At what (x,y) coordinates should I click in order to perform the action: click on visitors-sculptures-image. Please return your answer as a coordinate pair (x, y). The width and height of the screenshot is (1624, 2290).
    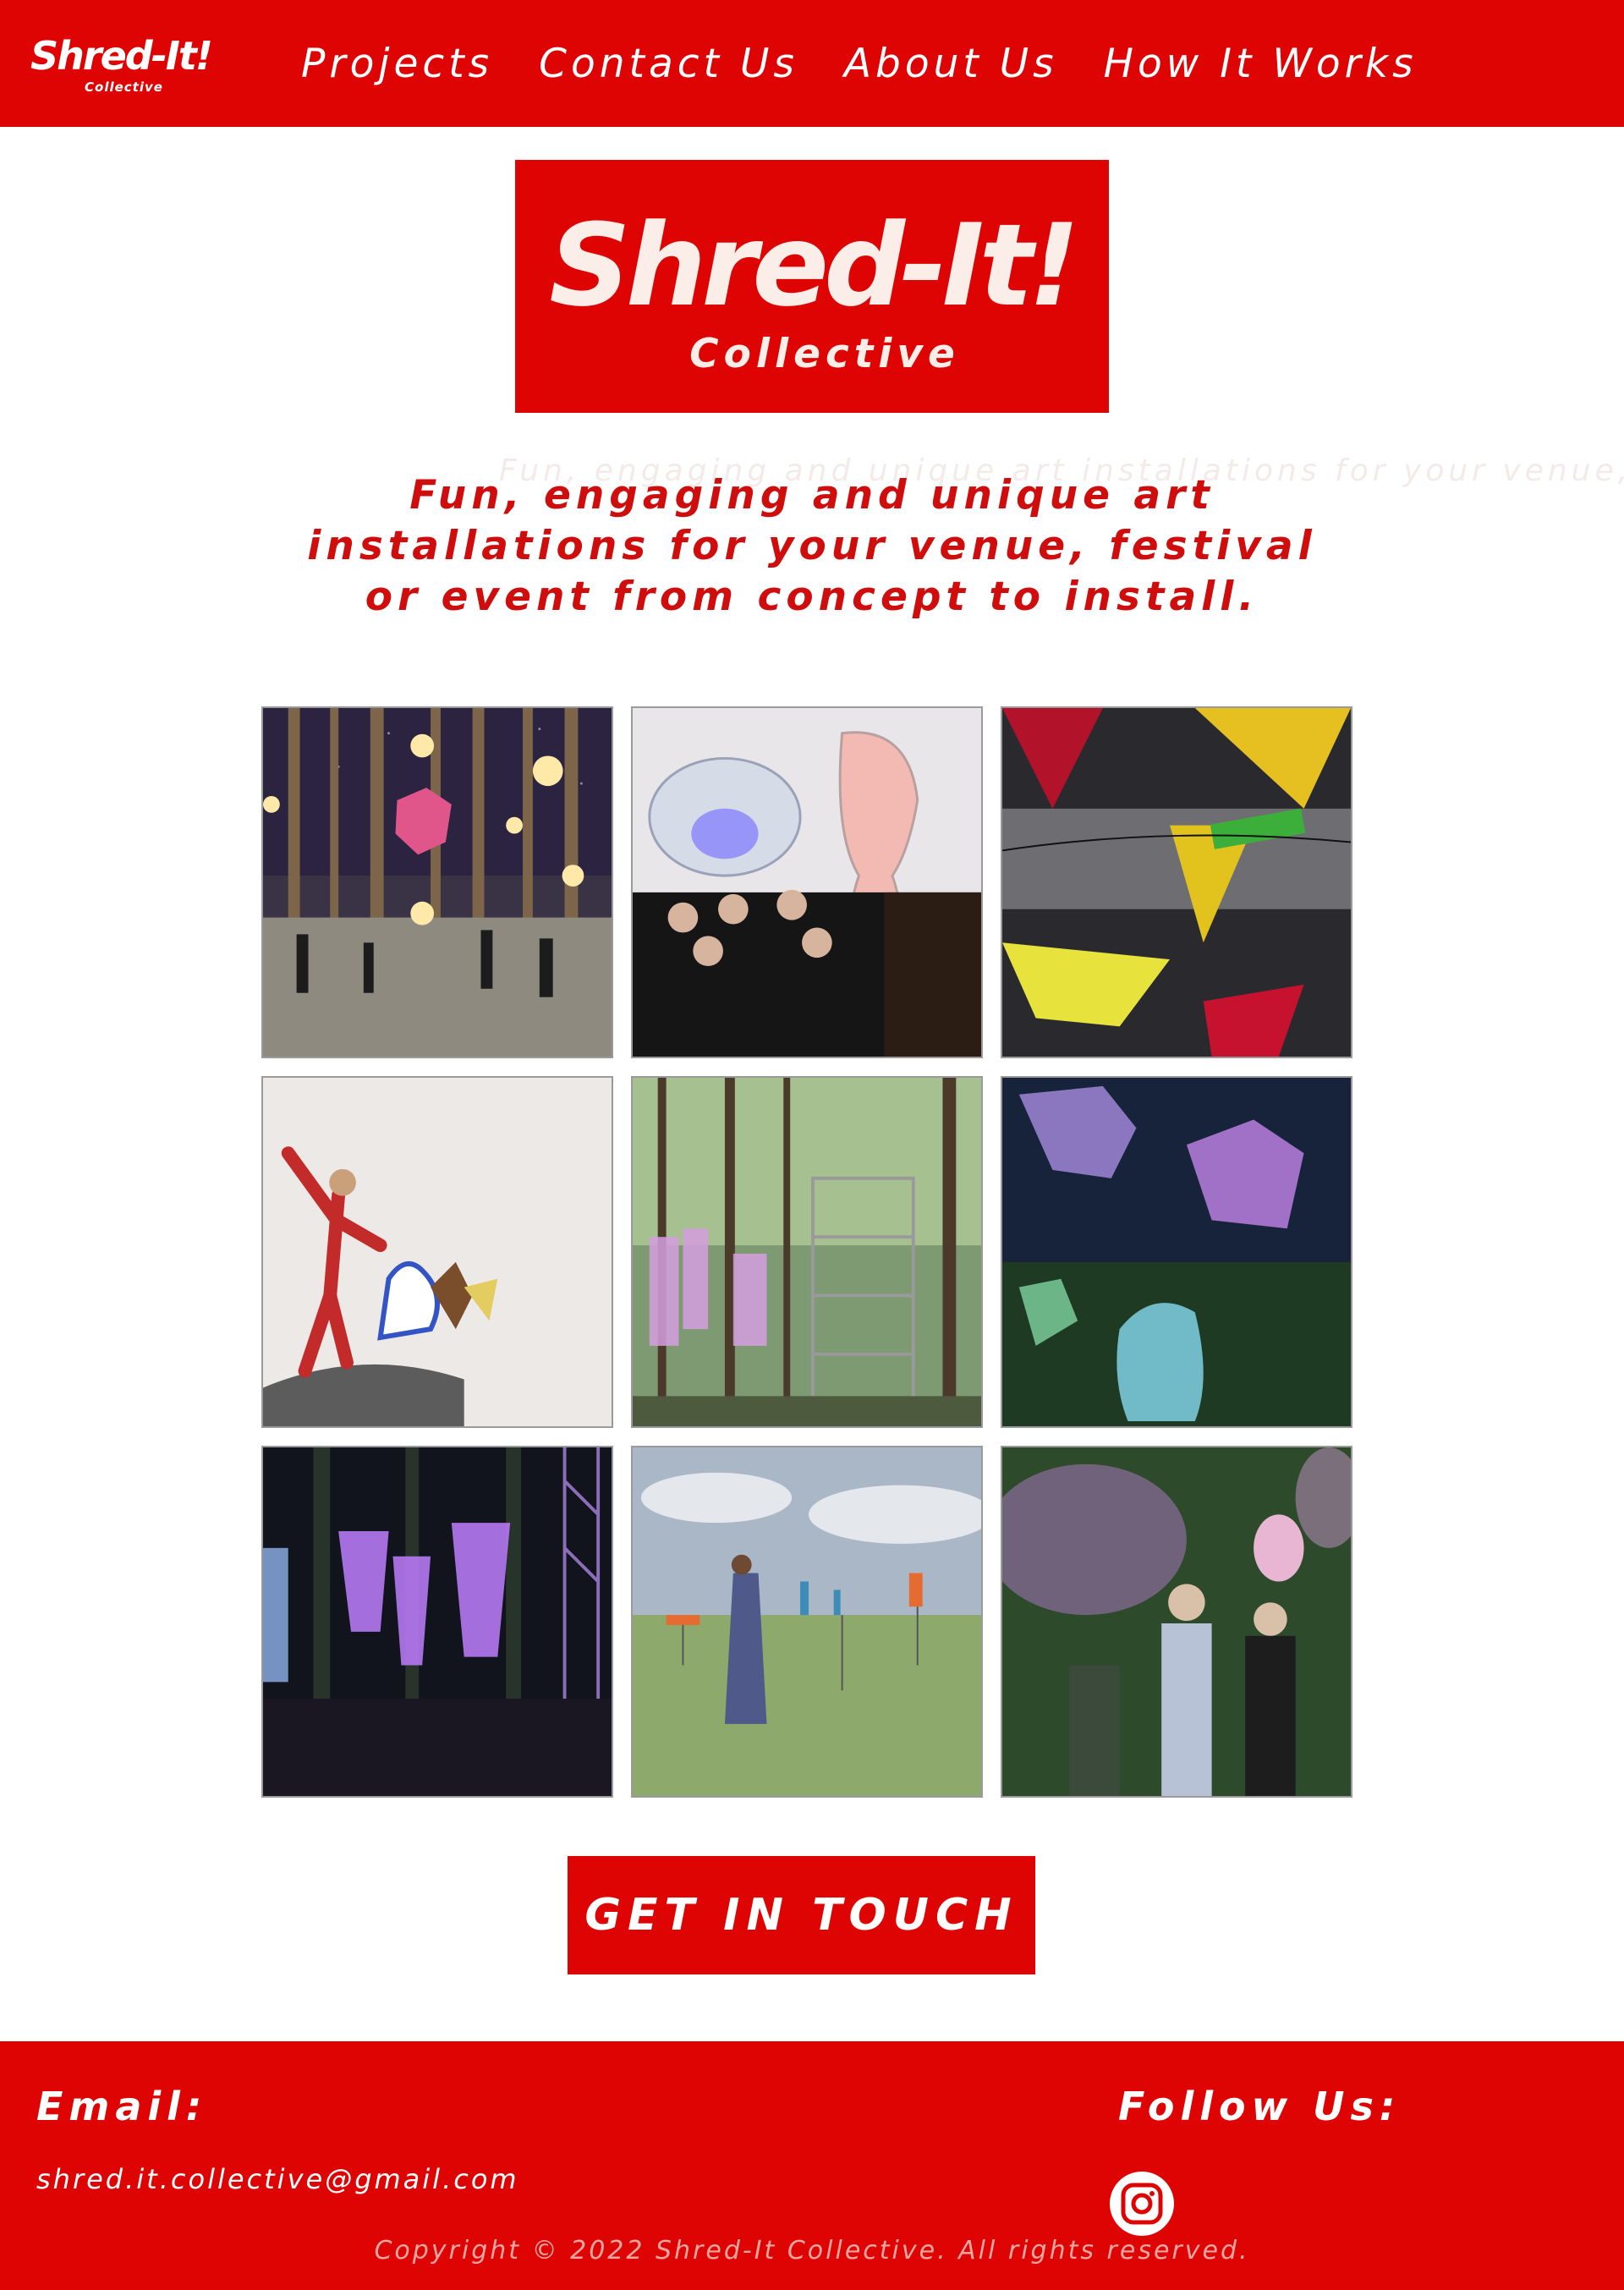
    Looking at the image, I should click on (1177, 1622).